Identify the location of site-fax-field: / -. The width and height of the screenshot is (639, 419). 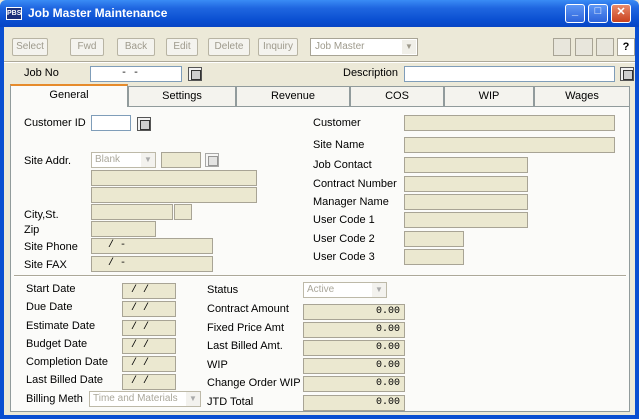
(152, 264).